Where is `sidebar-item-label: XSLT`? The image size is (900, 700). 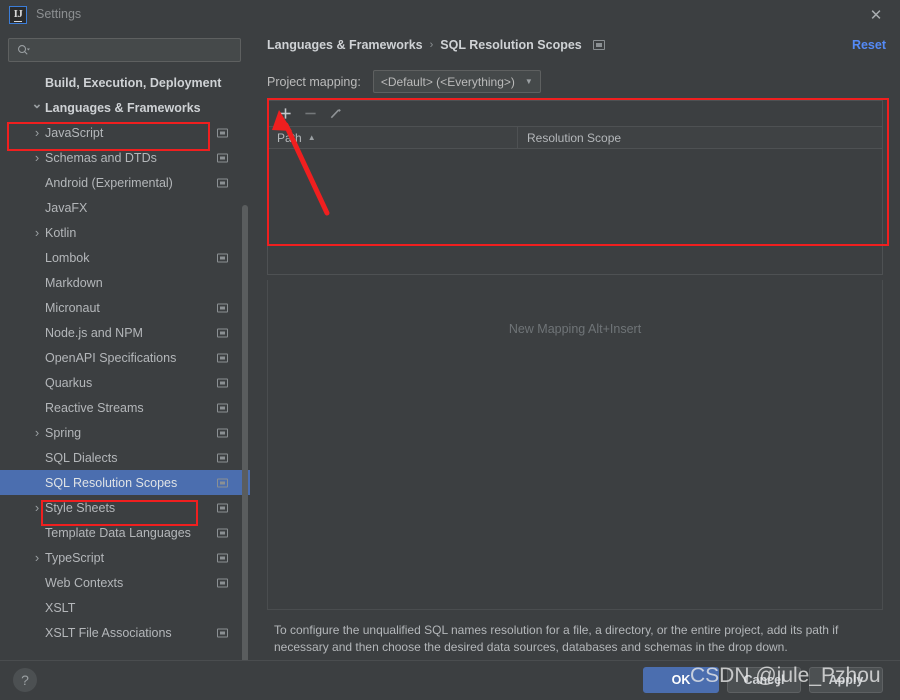 sidebar-item-label: XSLT is located at coordinates (60, 607).